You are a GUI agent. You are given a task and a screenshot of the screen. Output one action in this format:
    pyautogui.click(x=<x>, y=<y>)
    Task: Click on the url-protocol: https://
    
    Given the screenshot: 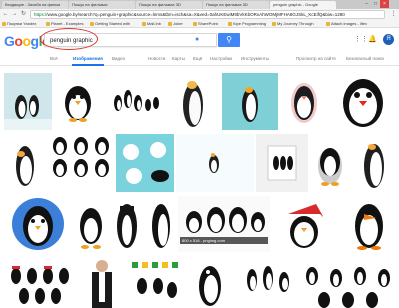 What is the action you would take?
    pyautogui.click(x=41, y=14)
    